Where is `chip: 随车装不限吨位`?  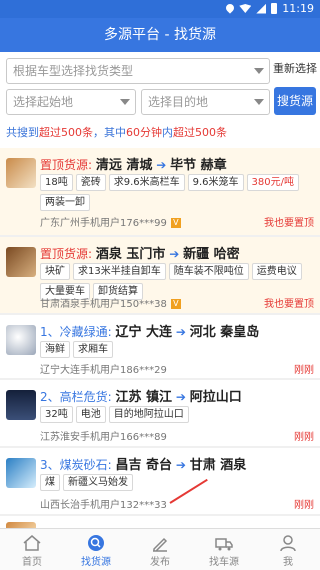
chip: 随车装不限吨位 is located at coordinates (208, 271).